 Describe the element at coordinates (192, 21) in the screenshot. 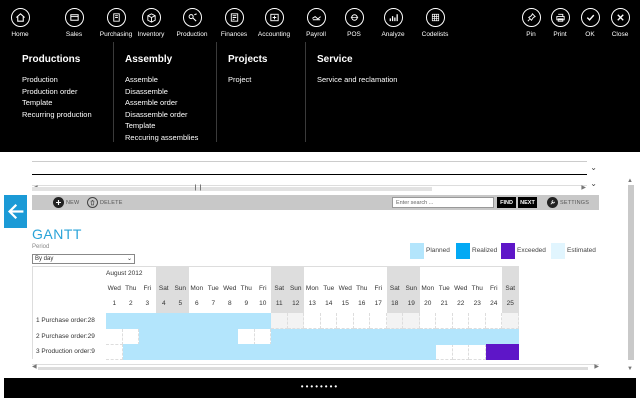

I see `nav-production-button: Production` at that location.